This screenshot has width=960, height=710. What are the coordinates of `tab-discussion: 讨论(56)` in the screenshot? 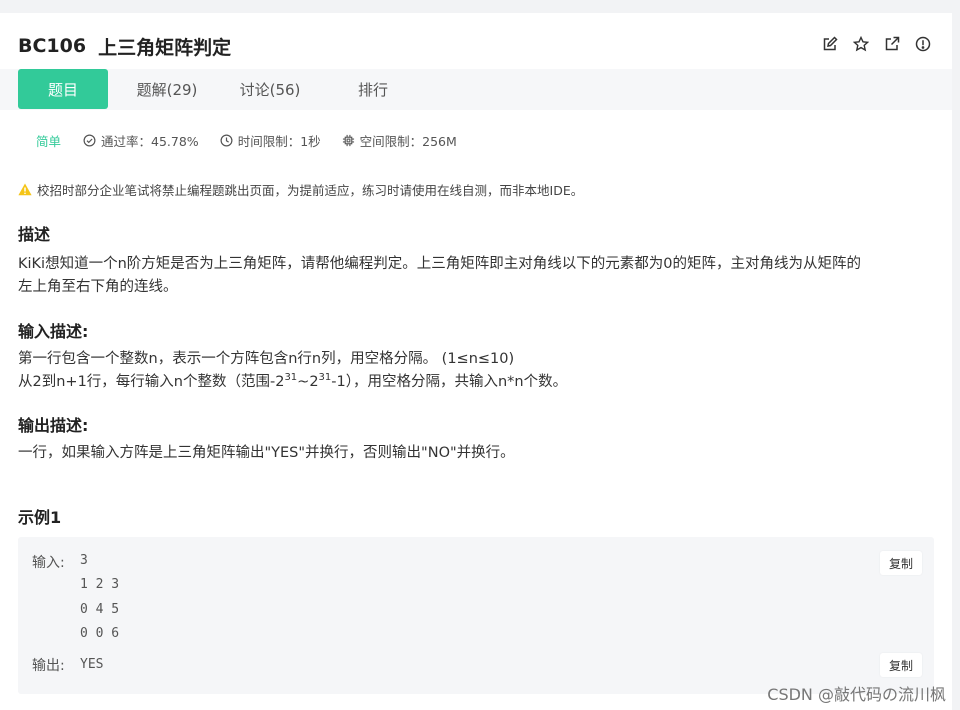 It's located at (270, 89).